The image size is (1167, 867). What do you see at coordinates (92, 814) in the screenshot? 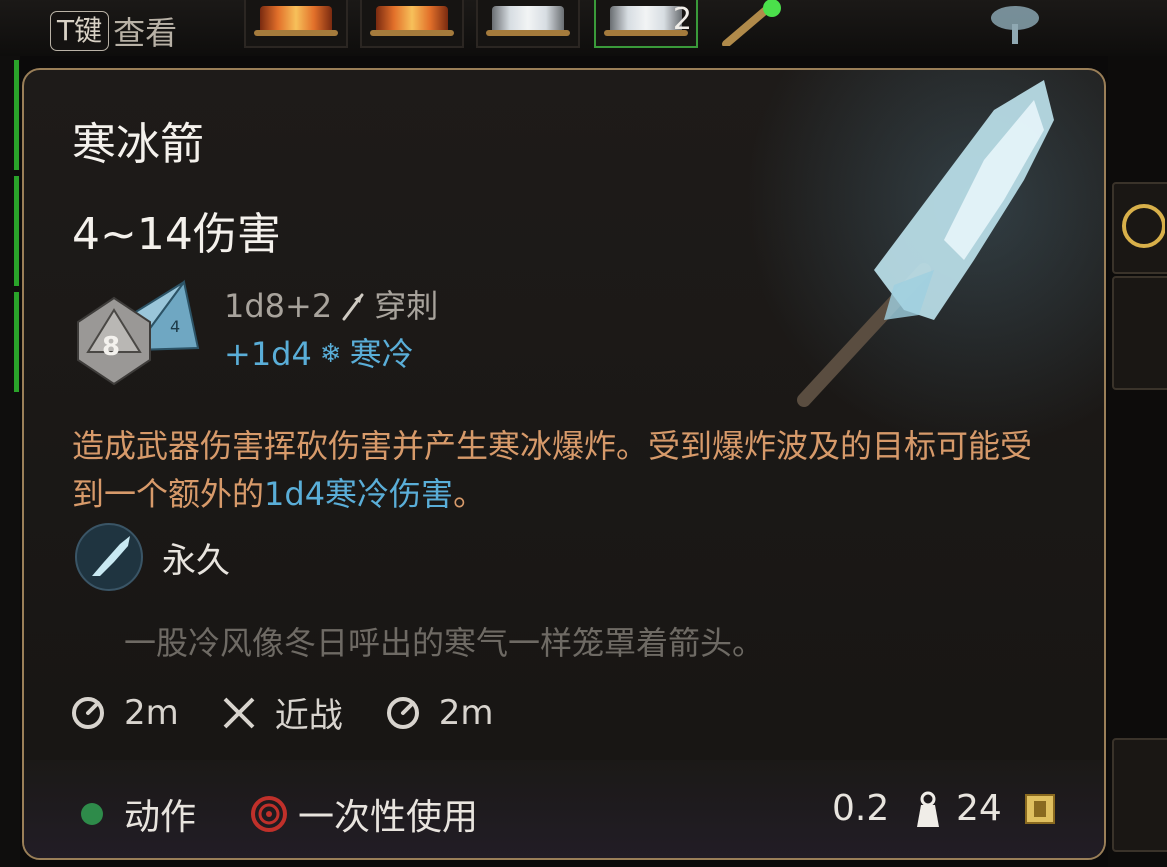
I see `action-dot-icon` at bounding box center [92, 814].